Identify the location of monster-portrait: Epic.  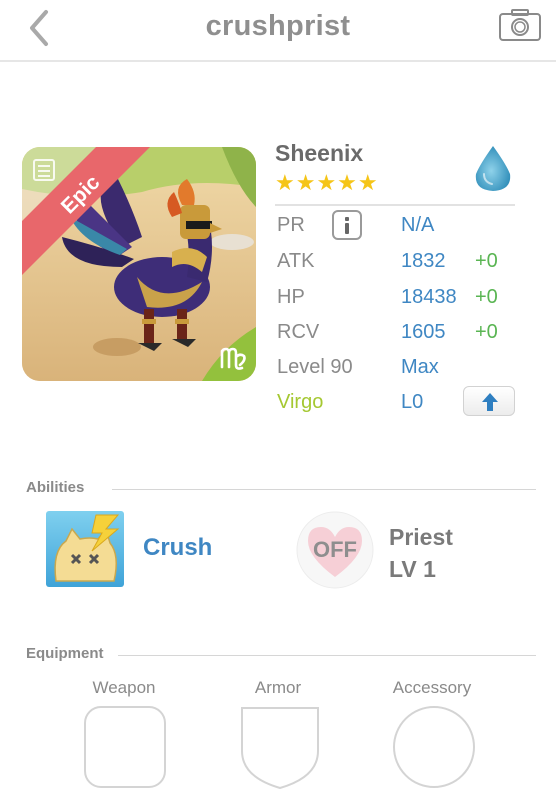
(139, 264).